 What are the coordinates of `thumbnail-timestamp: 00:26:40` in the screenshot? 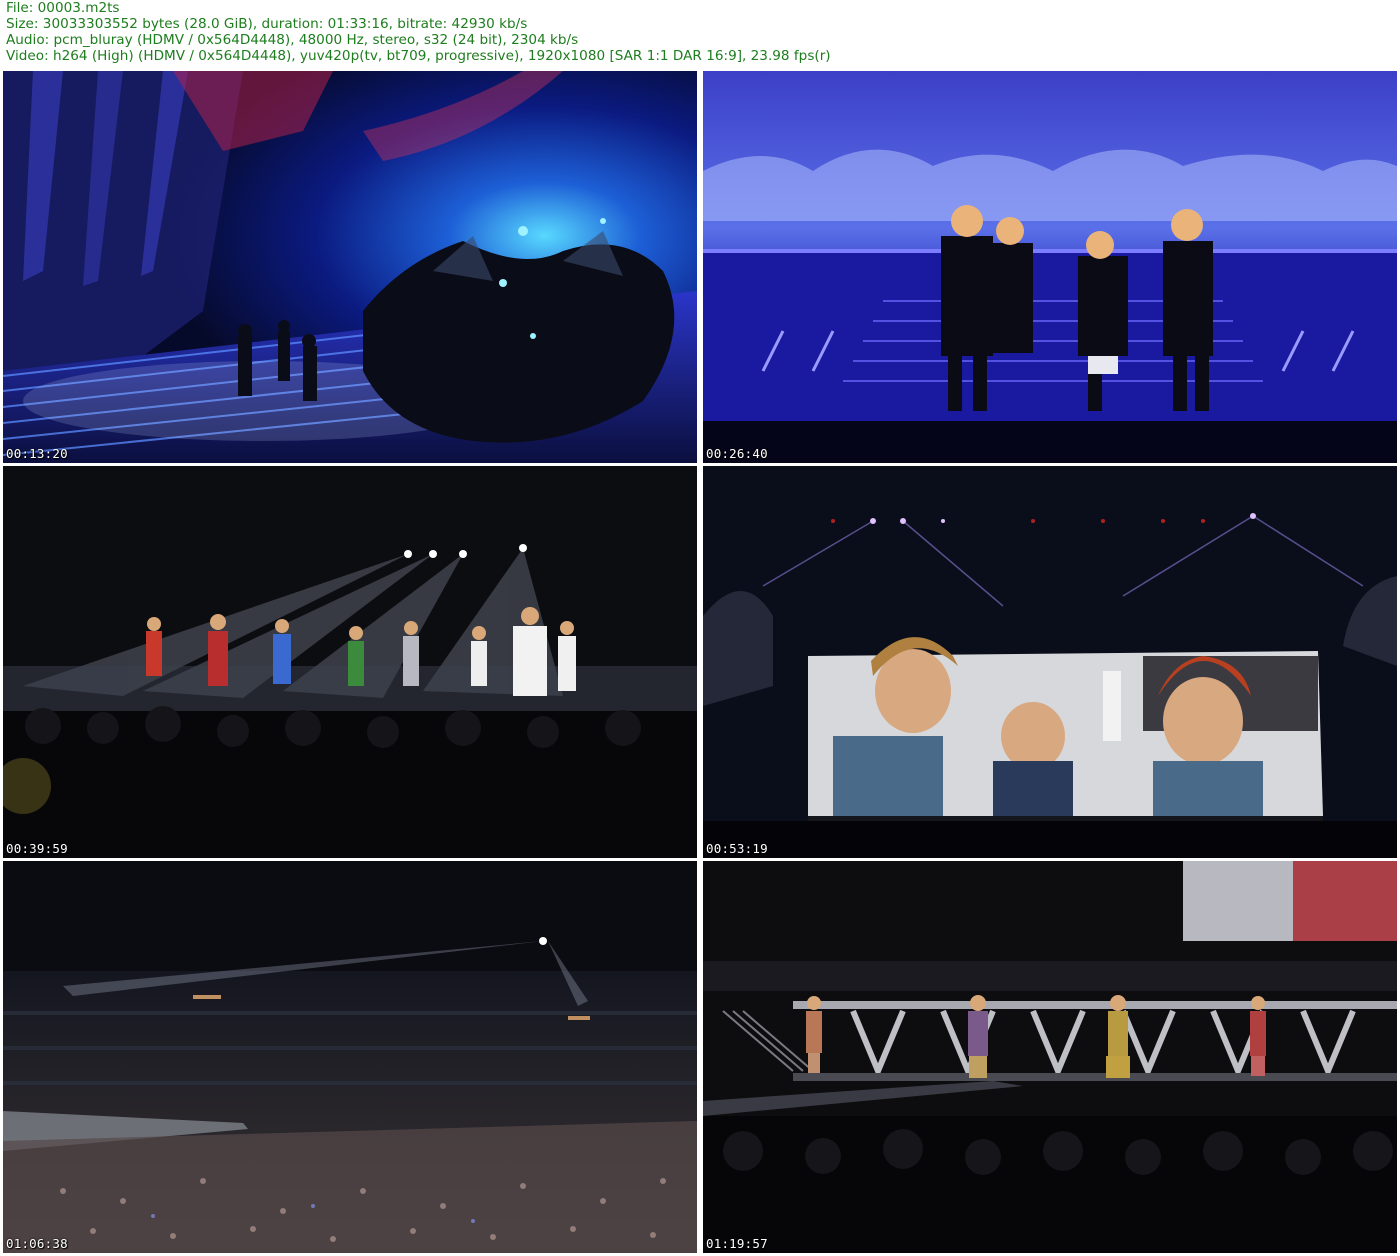 It's located at (737, 453).